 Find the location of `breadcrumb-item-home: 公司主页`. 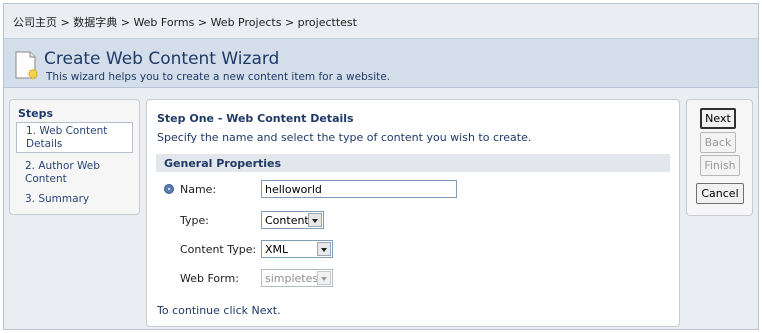

breadcrumb-item-home: 公司主页 is located at coordinates (35, 22).